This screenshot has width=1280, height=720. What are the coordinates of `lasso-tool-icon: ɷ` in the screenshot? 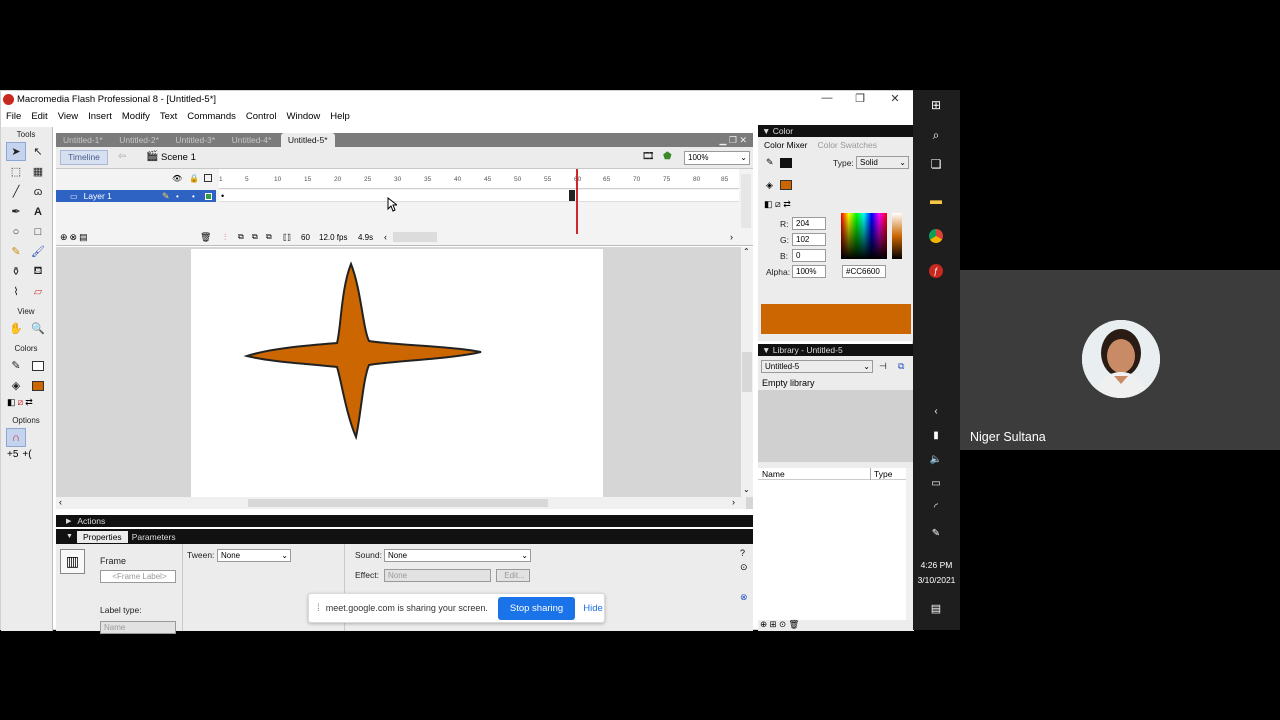 It's located at (38, 191).